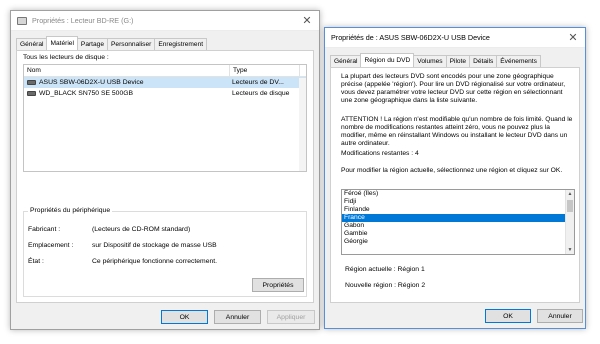  What do you see at coordinates (127, 70) in the screenshot?
I see `column-name: Nom` at bounding box center [127, 70].